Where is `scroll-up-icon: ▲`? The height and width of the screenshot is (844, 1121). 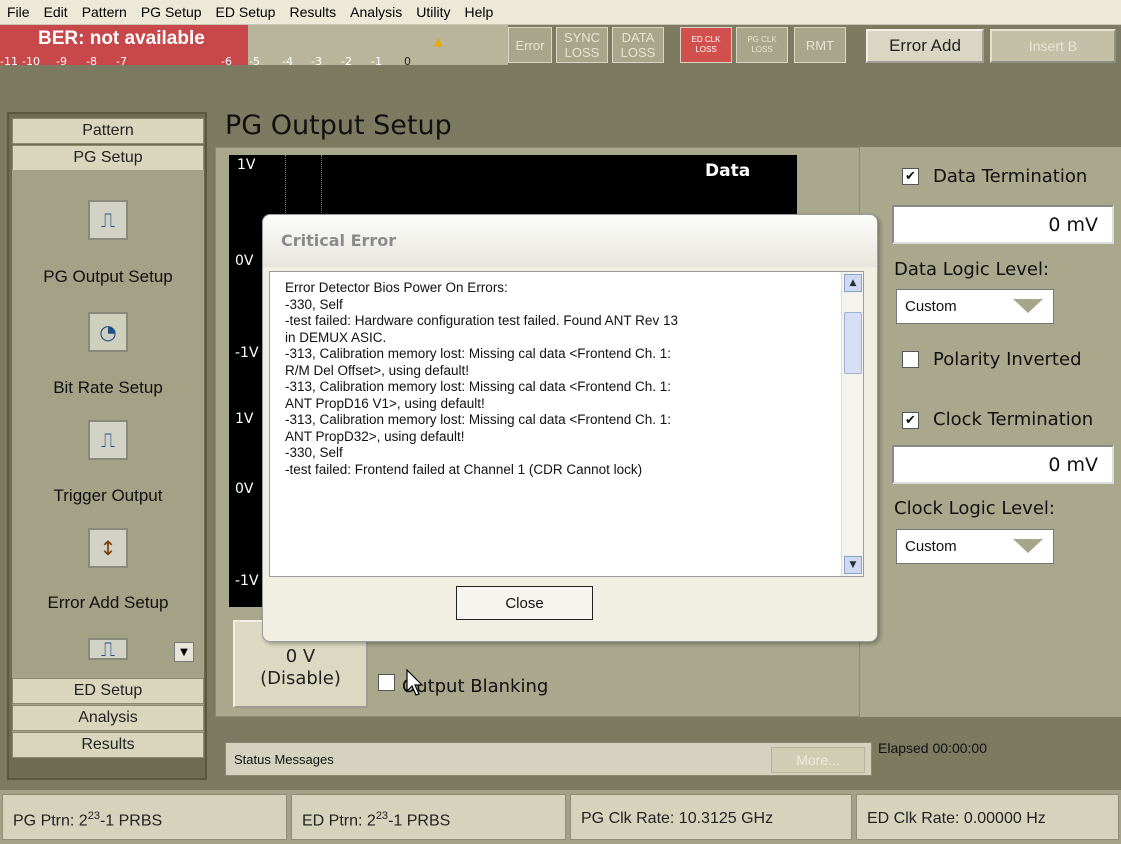 scroll-up-icon: ▲ is located at coordinates (853, 283).